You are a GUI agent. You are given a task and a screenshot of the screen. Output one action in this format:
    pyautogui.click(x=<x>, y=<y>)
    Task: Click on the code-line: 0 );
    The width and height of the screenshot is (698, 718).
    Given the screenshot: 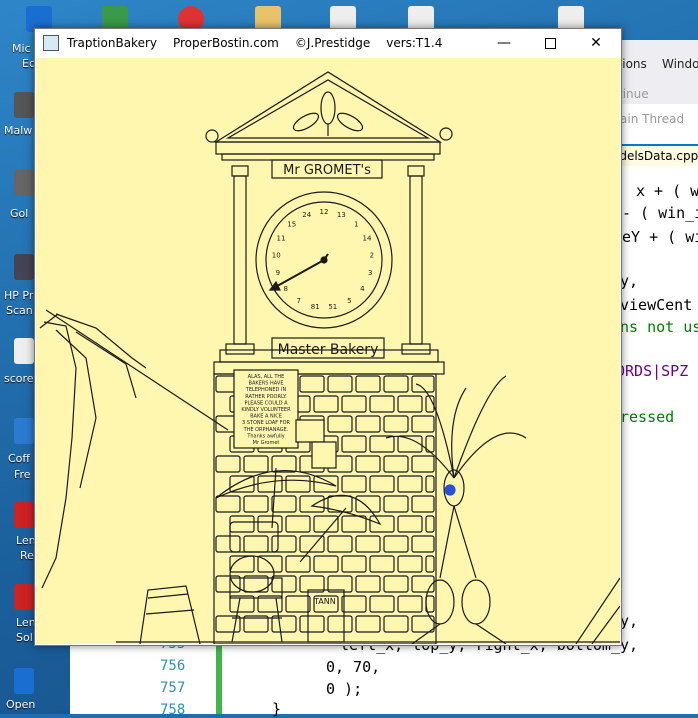 What is the action you would take?
    pyautogui.click(x=344, y=689)
    